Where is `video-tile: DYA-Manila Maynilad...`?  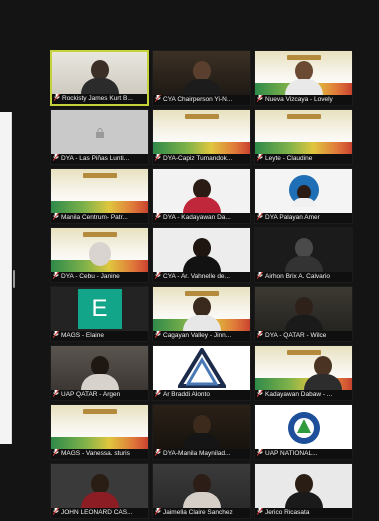 video-tile: DYA-Manila Maynilad... is located at coordinates (201, 432).